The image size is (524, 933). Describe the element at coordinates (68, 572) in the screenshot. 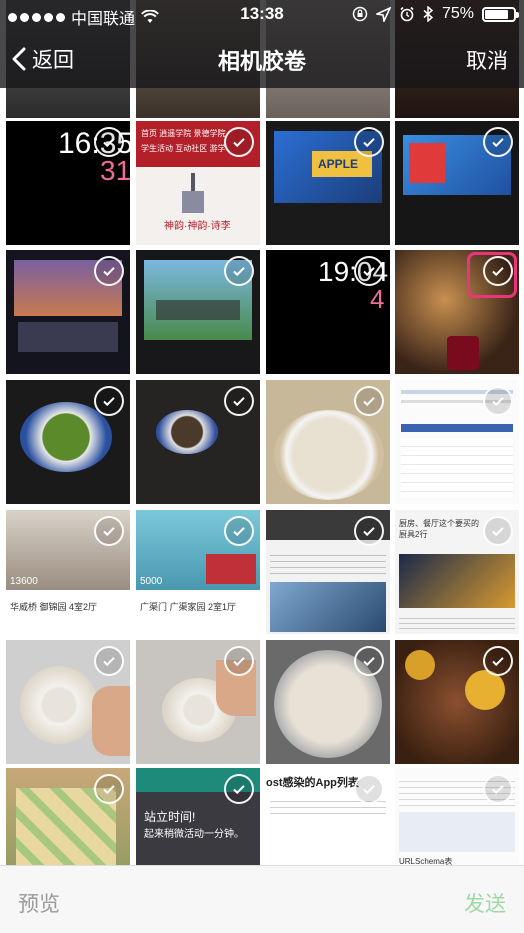

I see `photo-thumb-house: 13600 华威桥 御锦园 4室2厅` at that location.